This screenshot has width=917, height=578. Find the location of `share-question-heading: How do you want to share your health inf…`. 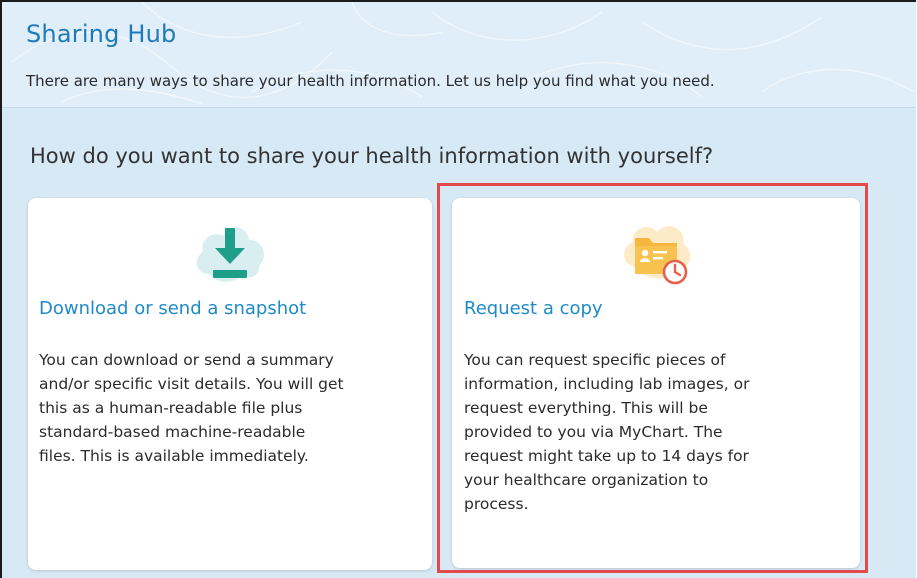

share-question-heading: How do you want to share your health inf… is located at coordinates (372, 156).